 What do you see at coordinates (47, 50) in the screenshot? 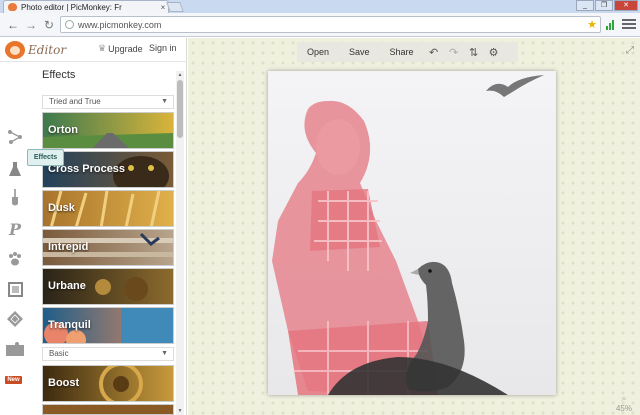
I see `logo-text: Editor` at bounding box center [47, 50].